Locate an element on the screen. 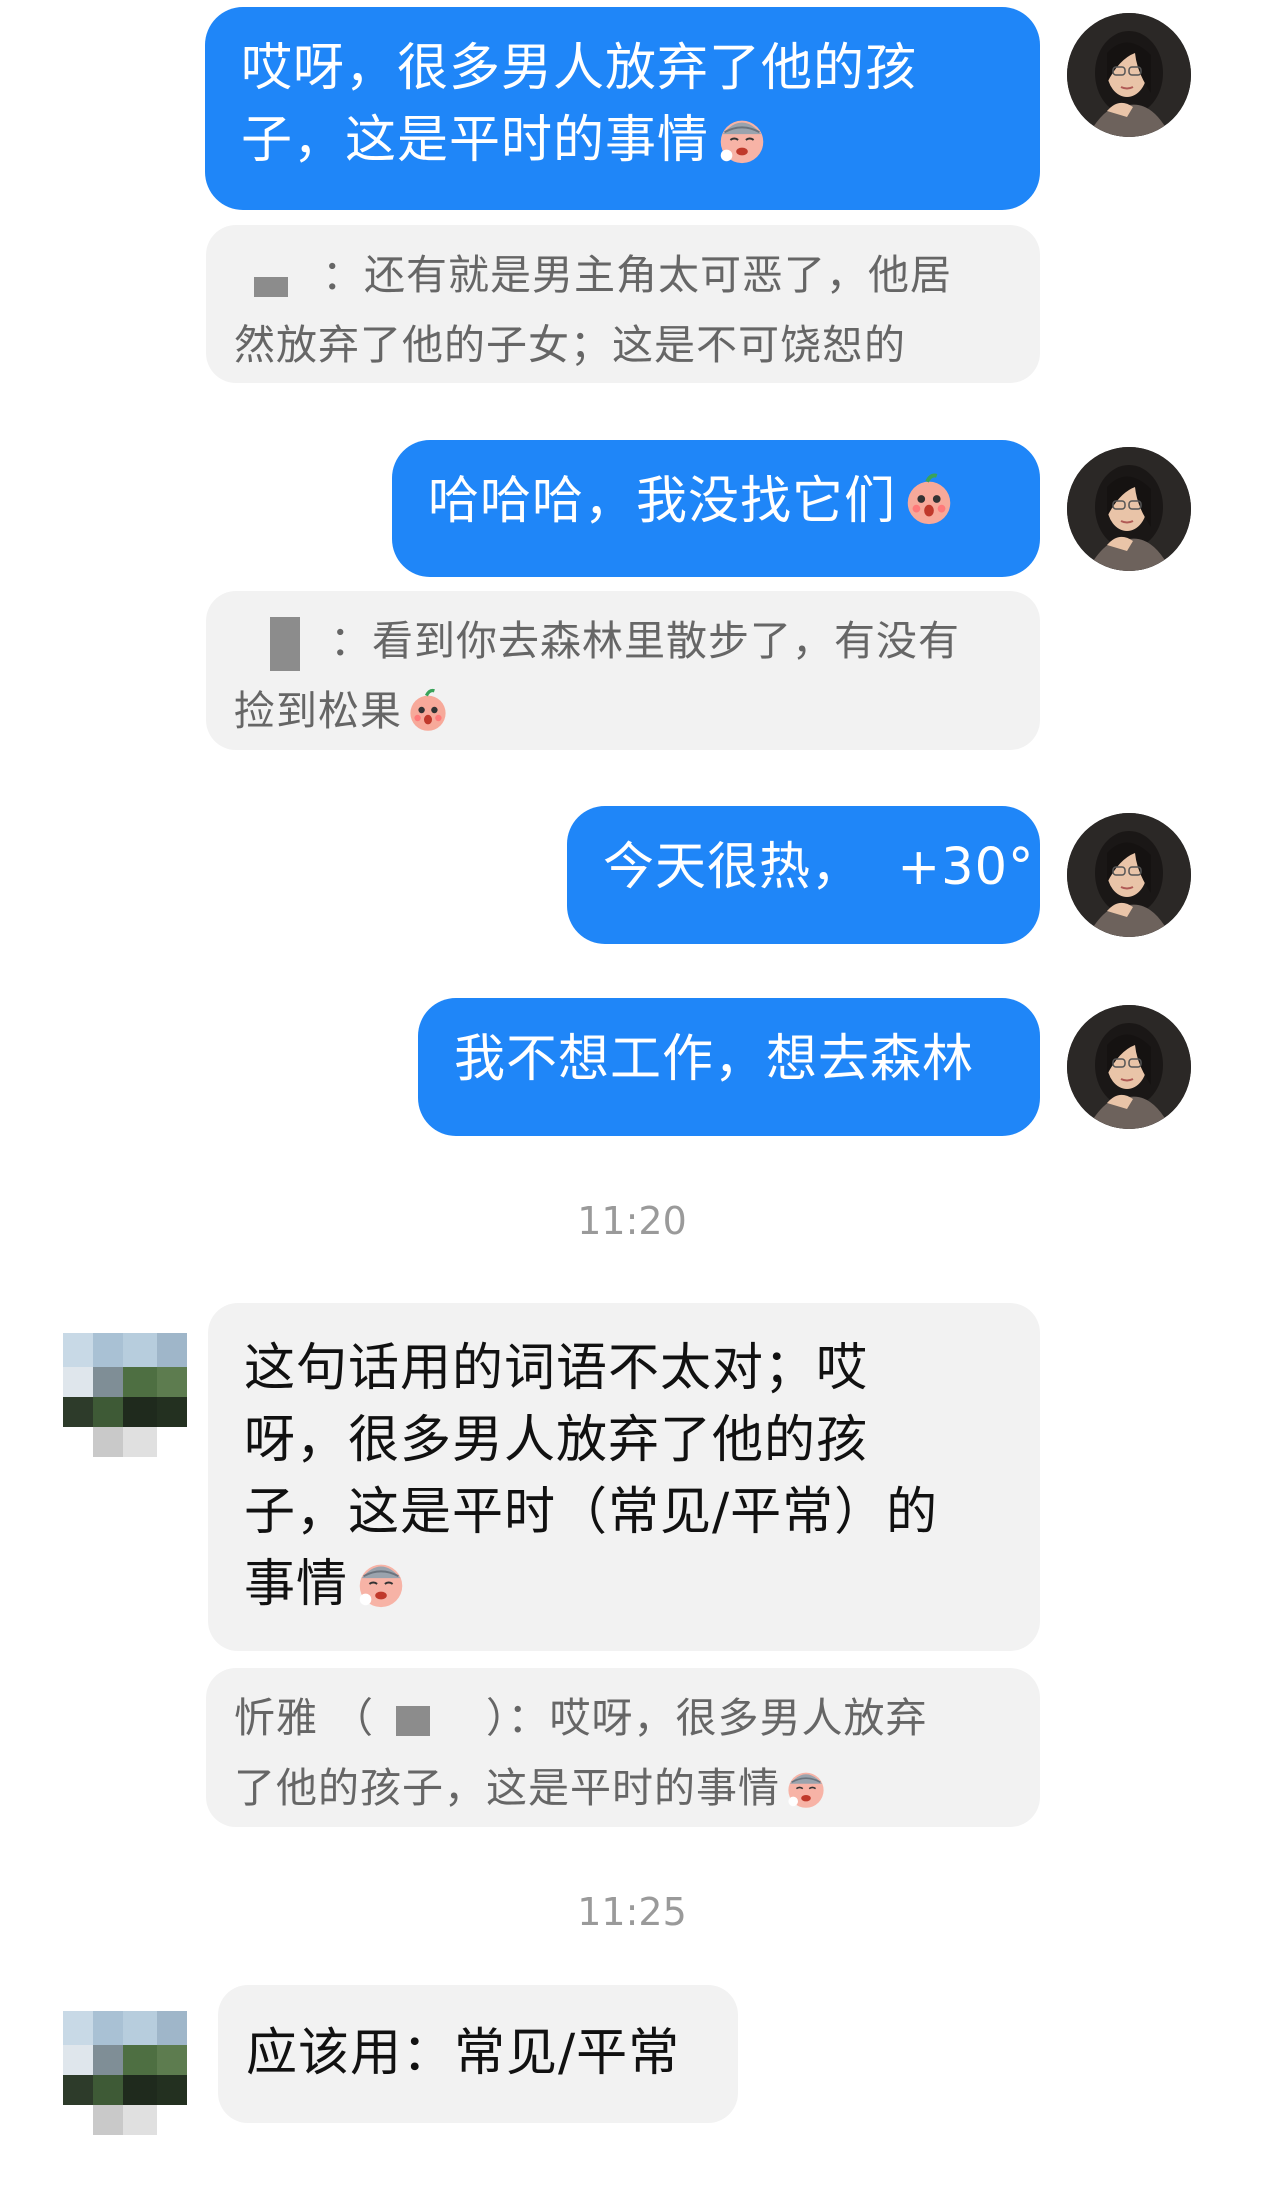 The image size is (1264, 2198). quote-text: 哎呀，很多男人放弃 is located at coordinates (738, 1718).